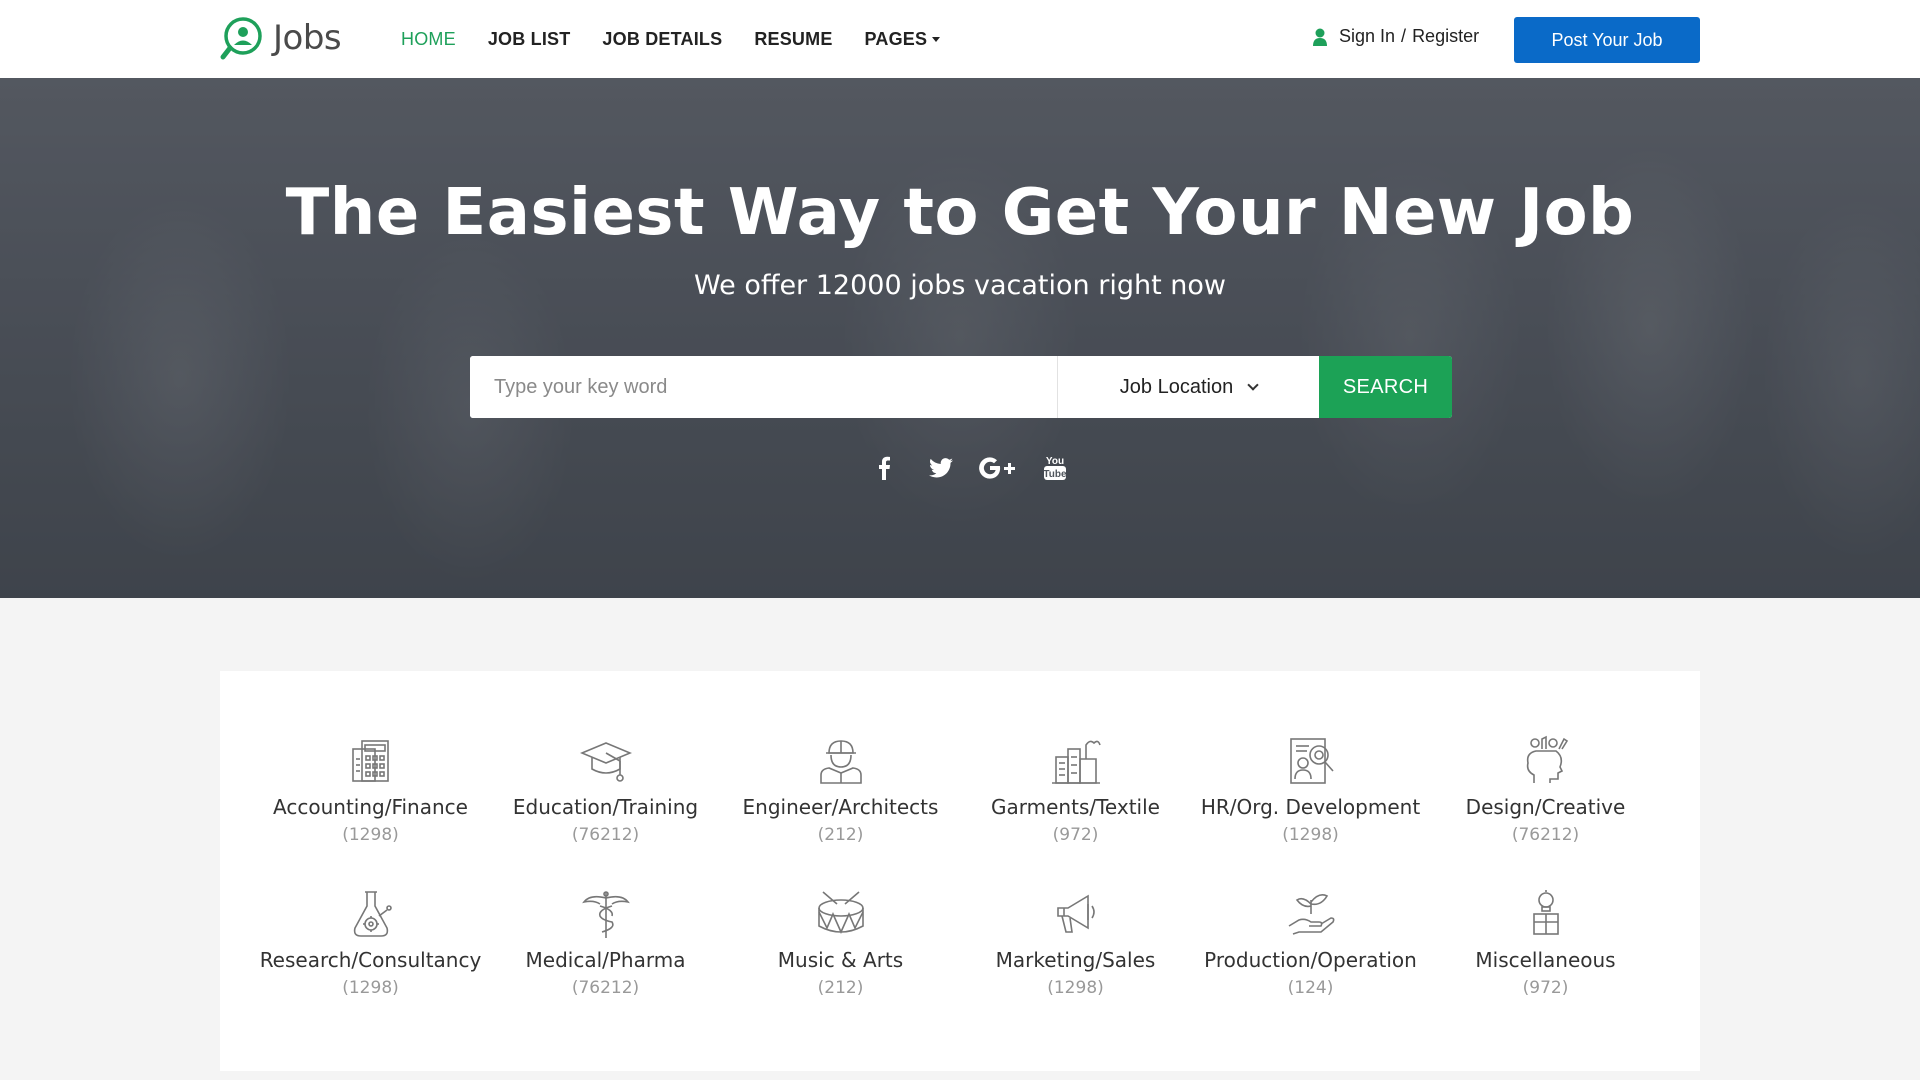 The height and width of the screenshot is (1080, 1920). Describe the element at coordinates (1545, 943) in the screenshot. I see `category-miscellaneous: Miscellaneous (972)` at that location.